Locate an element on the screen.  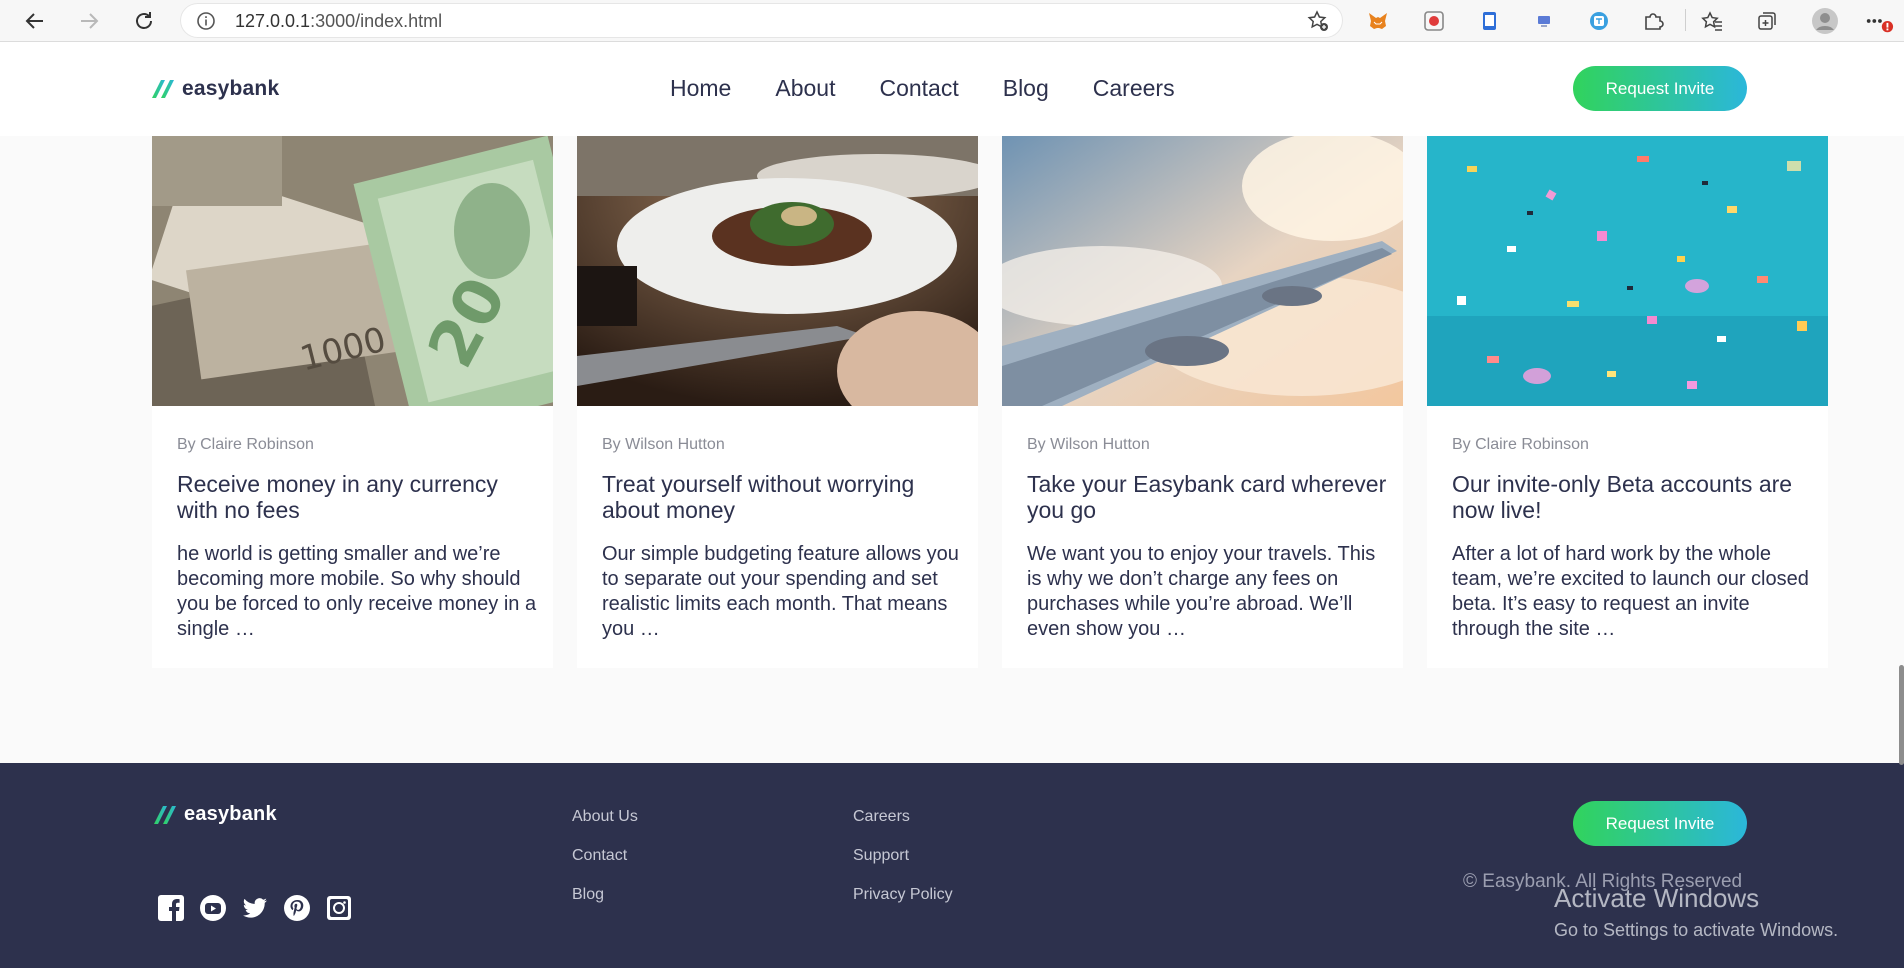
watermark-subtitle: Go to Settings to activate Windows. is located at coordinates (1696, 930).